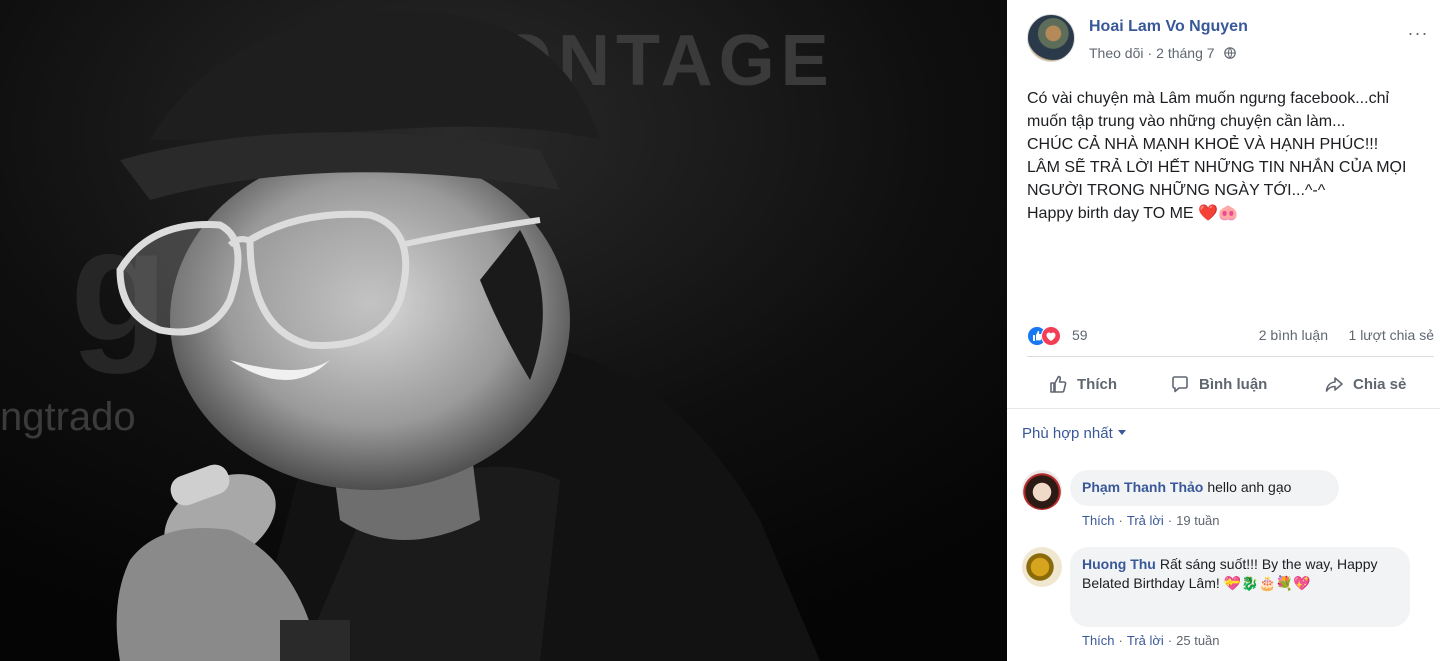  Describe the element at coordinates (1051, 38) in the screenshot. I see `author-avatar` at that location.